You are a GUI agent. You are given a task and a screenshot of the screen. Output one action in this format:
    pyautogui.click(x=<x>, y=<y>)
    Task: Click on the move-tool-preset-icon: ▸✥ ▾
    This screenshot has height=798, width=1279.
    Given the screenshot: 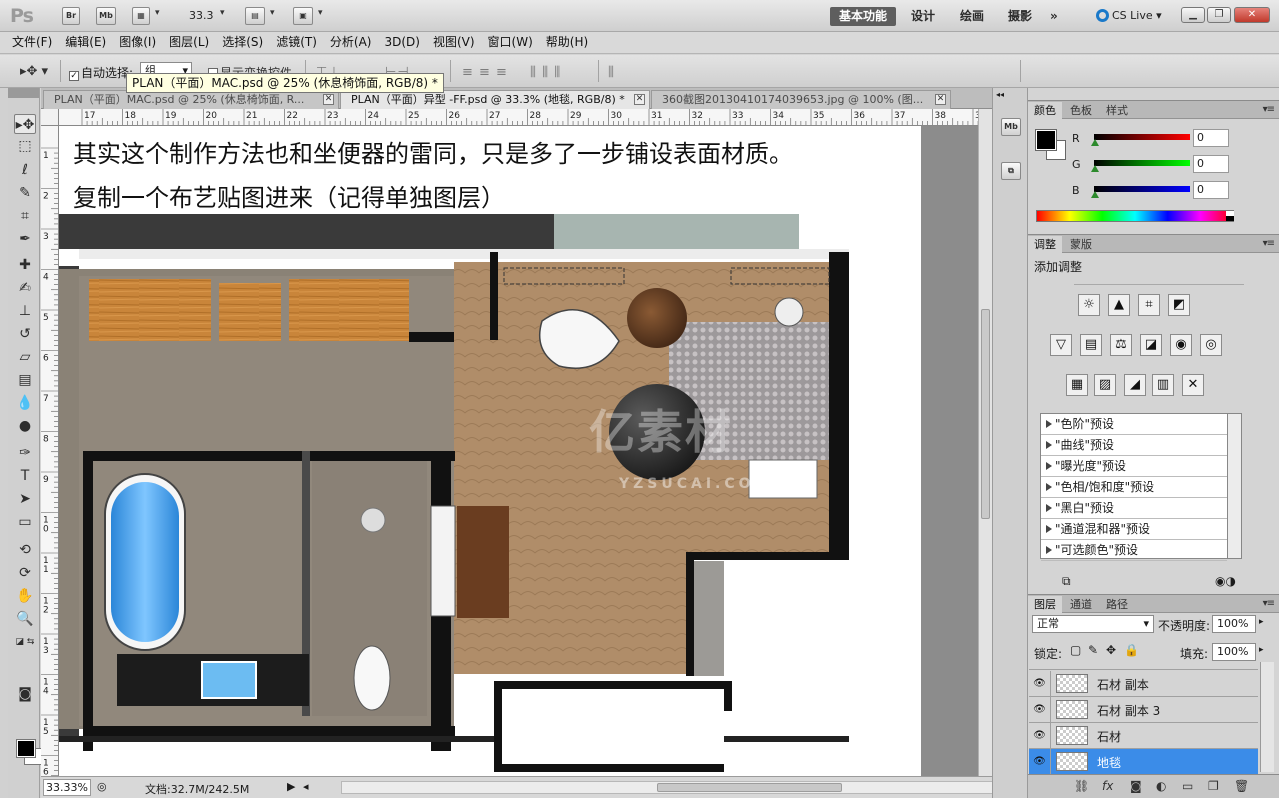 What is the action you would take?
    pyautogui.click(x=34, y=71)
    